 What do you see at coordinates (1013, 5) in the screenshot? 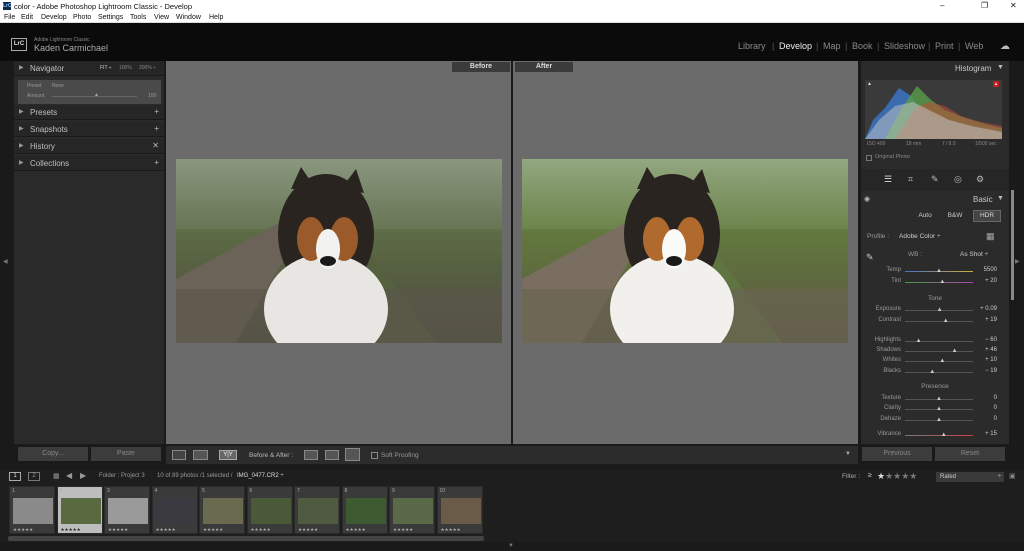
I see `close-button: ✕` at bounding box center [1013, 5].